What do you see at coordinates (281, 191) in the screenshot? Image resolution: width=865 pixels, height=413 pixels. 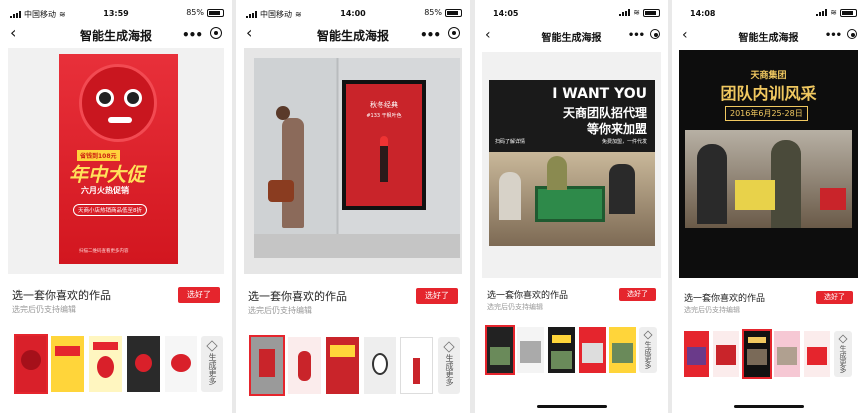 I see `handbag` at bounding box center [281, 191].